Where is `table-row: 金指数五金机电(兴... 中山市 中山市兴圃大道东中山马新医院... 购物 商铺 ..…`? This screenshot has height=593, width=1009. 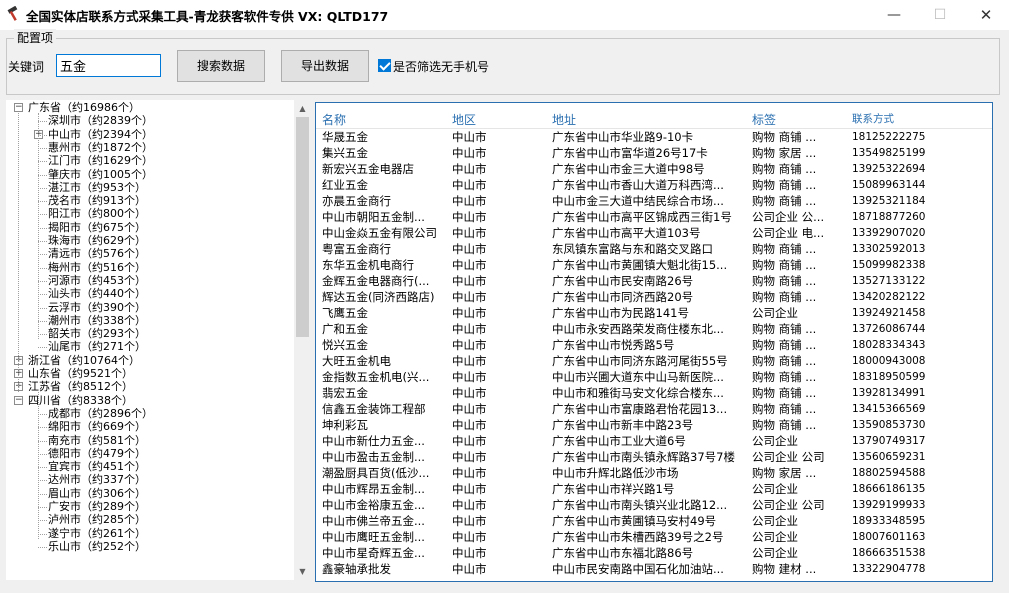 table-row: 金指数五金机电(兴... 中山市 中山市兴圃大道东中山马新医院... 购物 商铺 ..… is located at coordinates (654, 377).